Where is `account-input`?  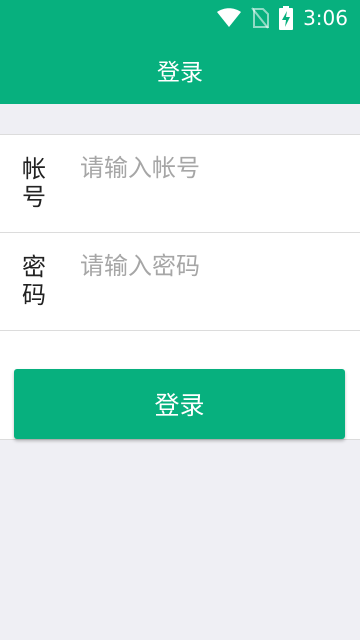 account-input is located at coordinates (210, 168).